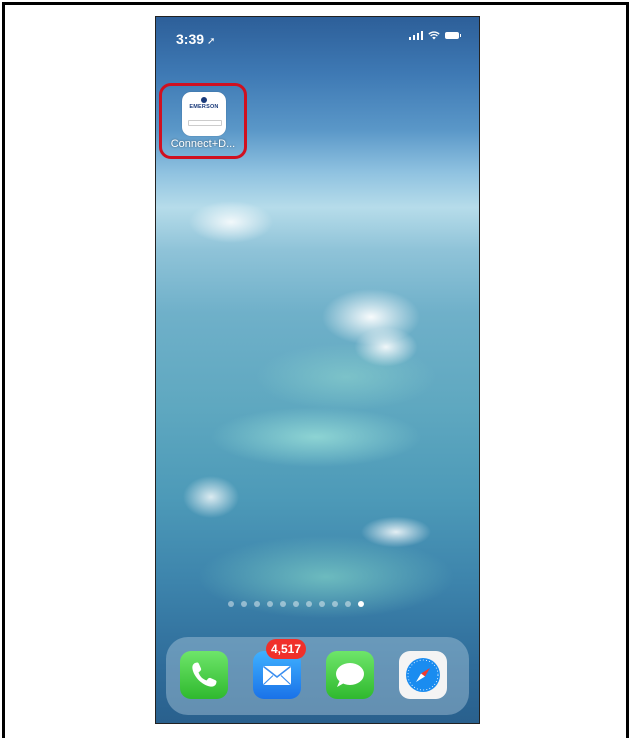 The height and width of the screenshot is (738, 631). I want to click on messages-icon, so click(350, 675).